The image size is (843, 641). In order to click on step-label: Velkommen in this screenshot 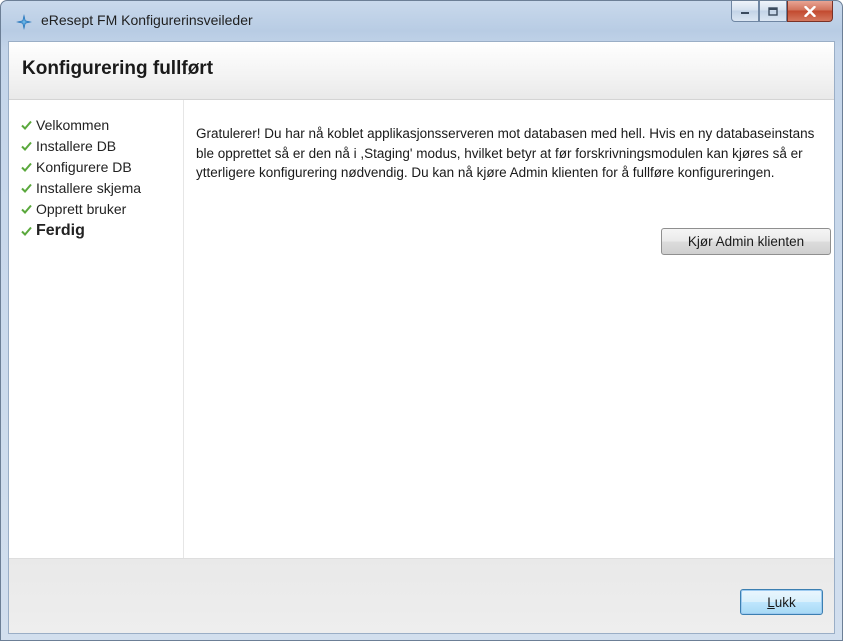, I will do `click(73, 124)`.